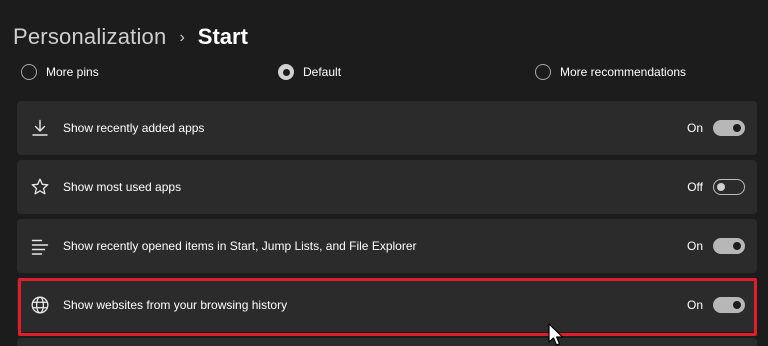 The height and width of the screenshot is (346, 768). What do you see at coordinates (89, 37) in the screenshot?
I see `breadcrumb-personalization: Personalization` at bounding box center [89, 37].